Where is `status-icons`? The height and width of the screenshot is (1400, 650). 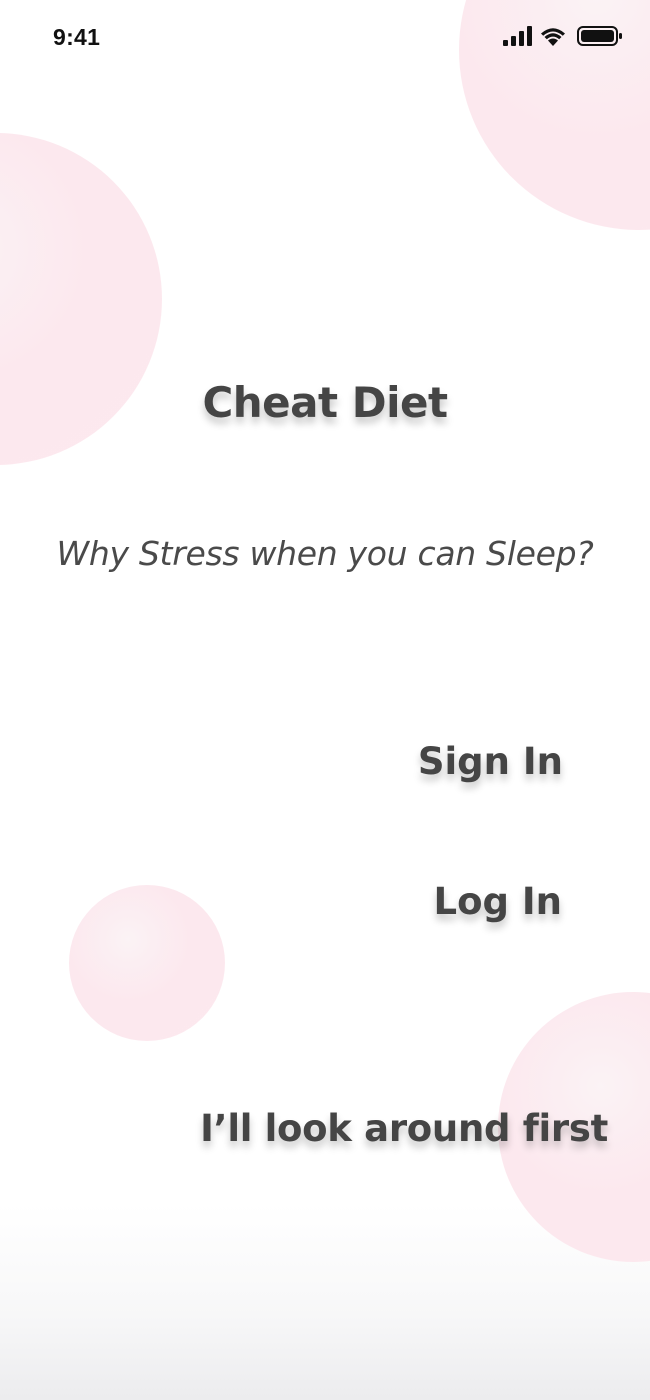
status-icons is located at coordinates (562, 36).